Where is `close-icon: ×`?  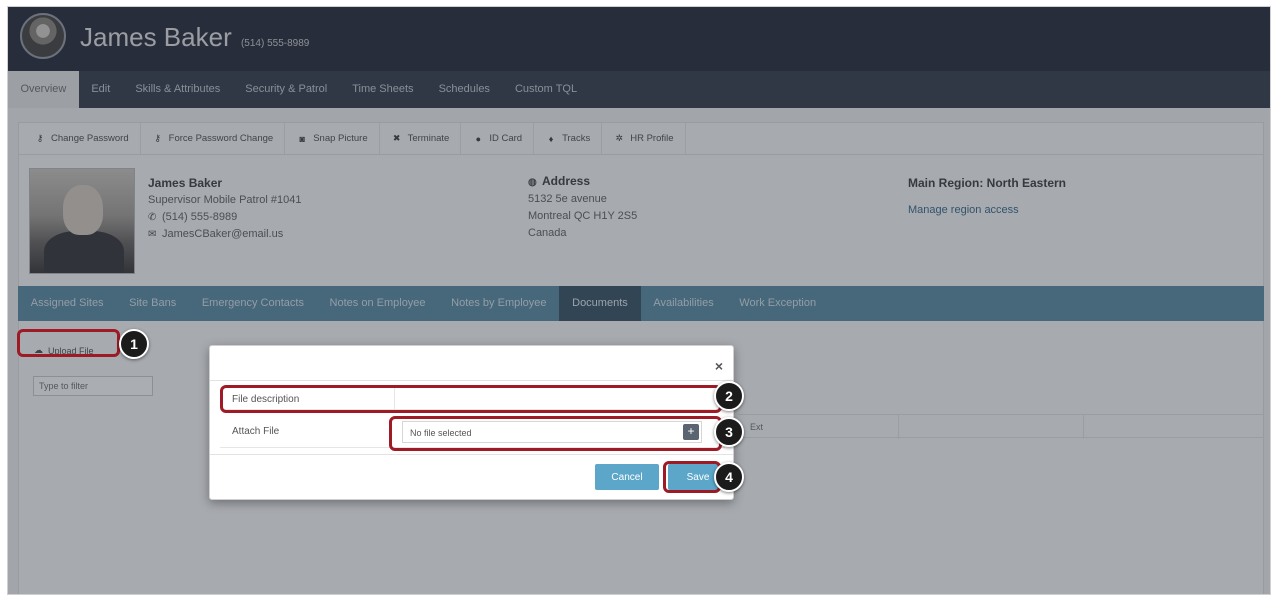 close-icon: × is located at coordinates (719, 366).